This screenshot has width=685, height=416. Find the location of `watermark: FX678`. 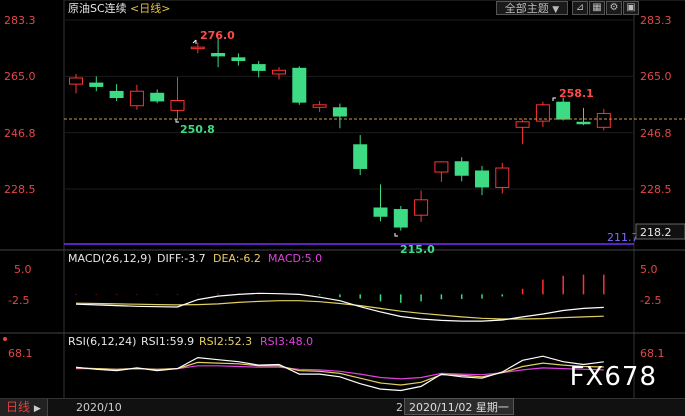

watermark: FX678 is located at coordinates (613, 377).